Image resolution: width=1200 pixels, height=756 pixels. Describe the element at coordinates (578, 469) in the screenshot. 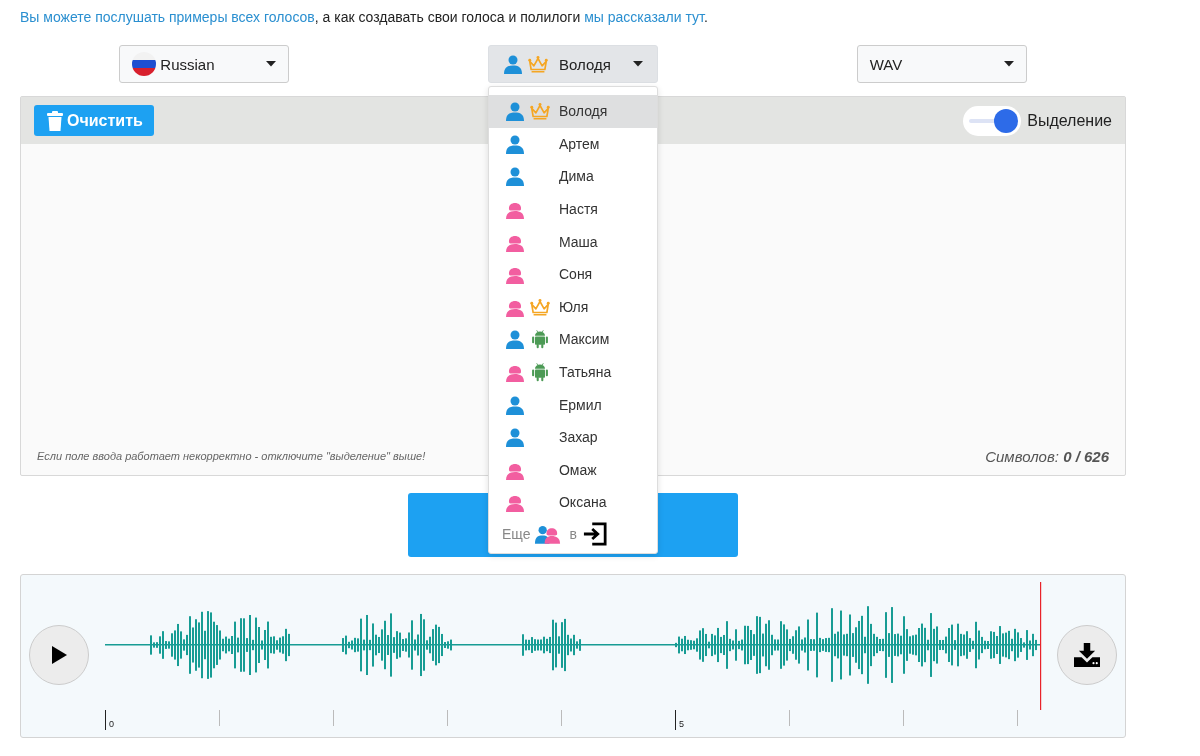

I see `voice-name: Омаж` at that location.